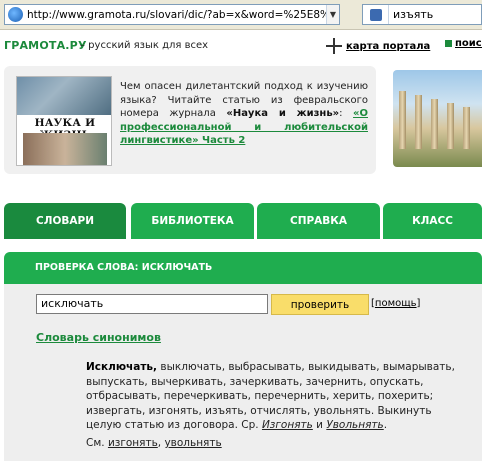 This screenshot has width=482, height=461. What do you see at coordinates (144, 45) in the screenshot?
I see `site-tagline: – русский язык для всех` at bounding box center [144, 45].